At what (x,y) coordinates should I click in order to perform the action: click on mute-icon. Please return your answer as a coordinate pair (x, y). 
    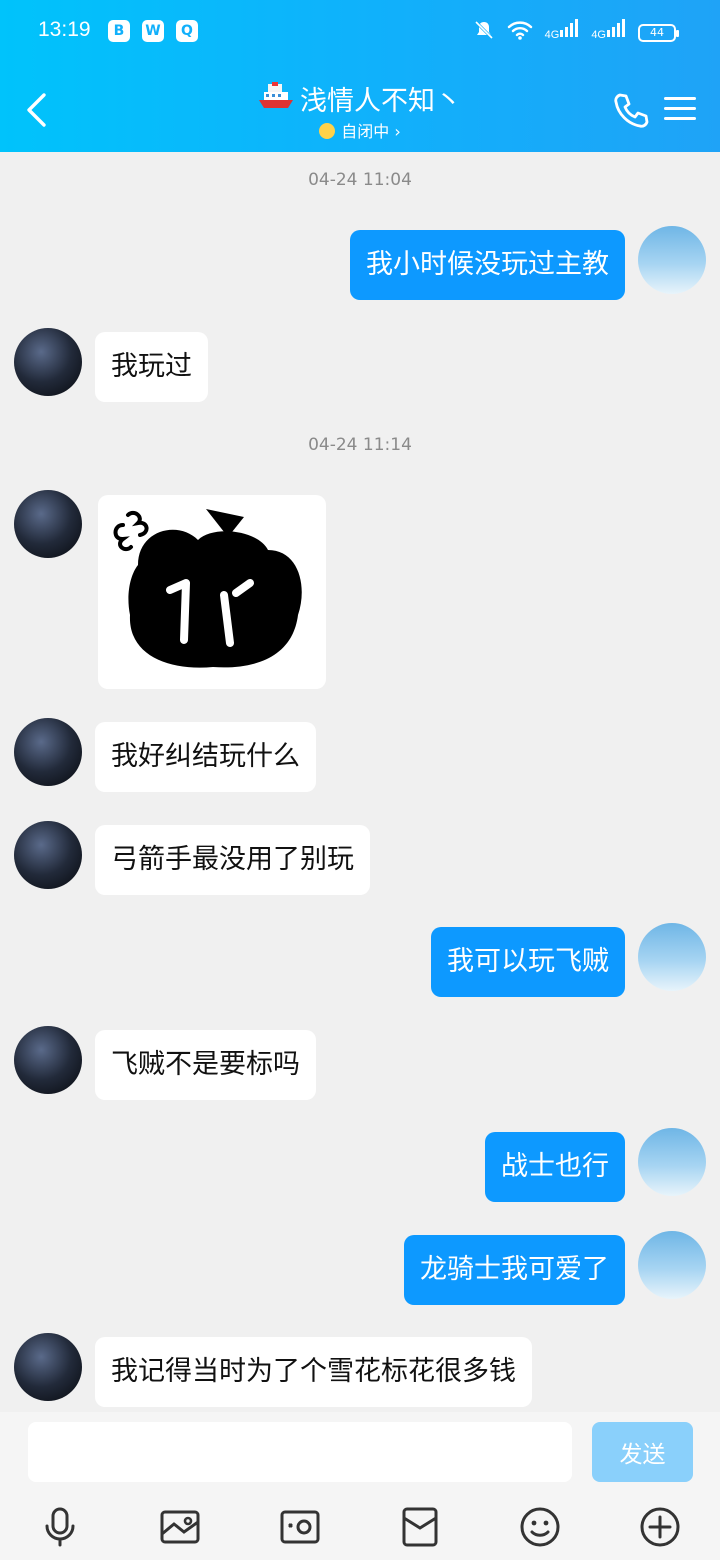
    Looking at the image, I should click on (484, 33).